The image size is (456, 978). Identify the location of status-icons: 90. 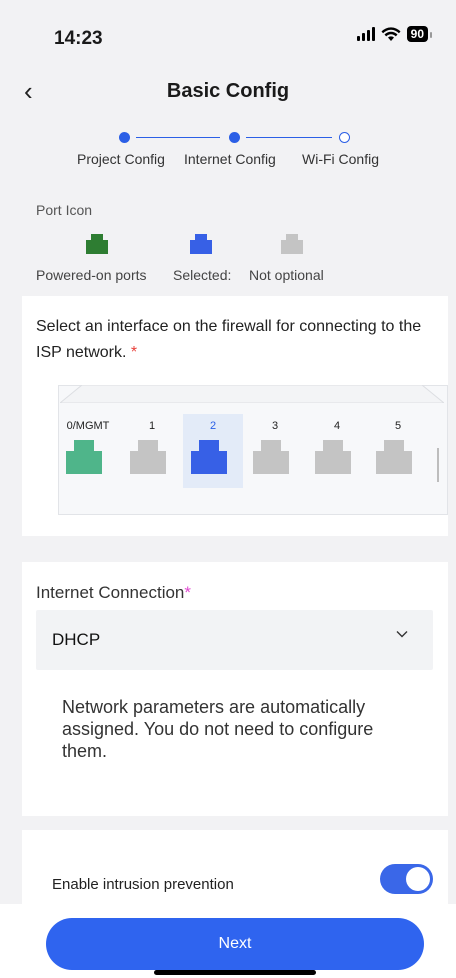
(394, 34).